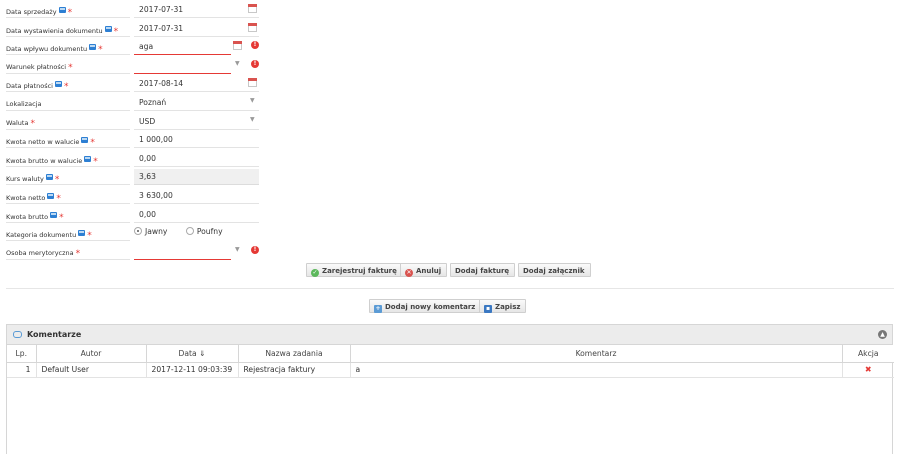 The width and height of the screenshot is (900, 454). What do you see at coordinates (430, 307) in the screenshot?
I see `add-comment-label: Dodaj nowy komentarz` at bounding box center [430, 307].